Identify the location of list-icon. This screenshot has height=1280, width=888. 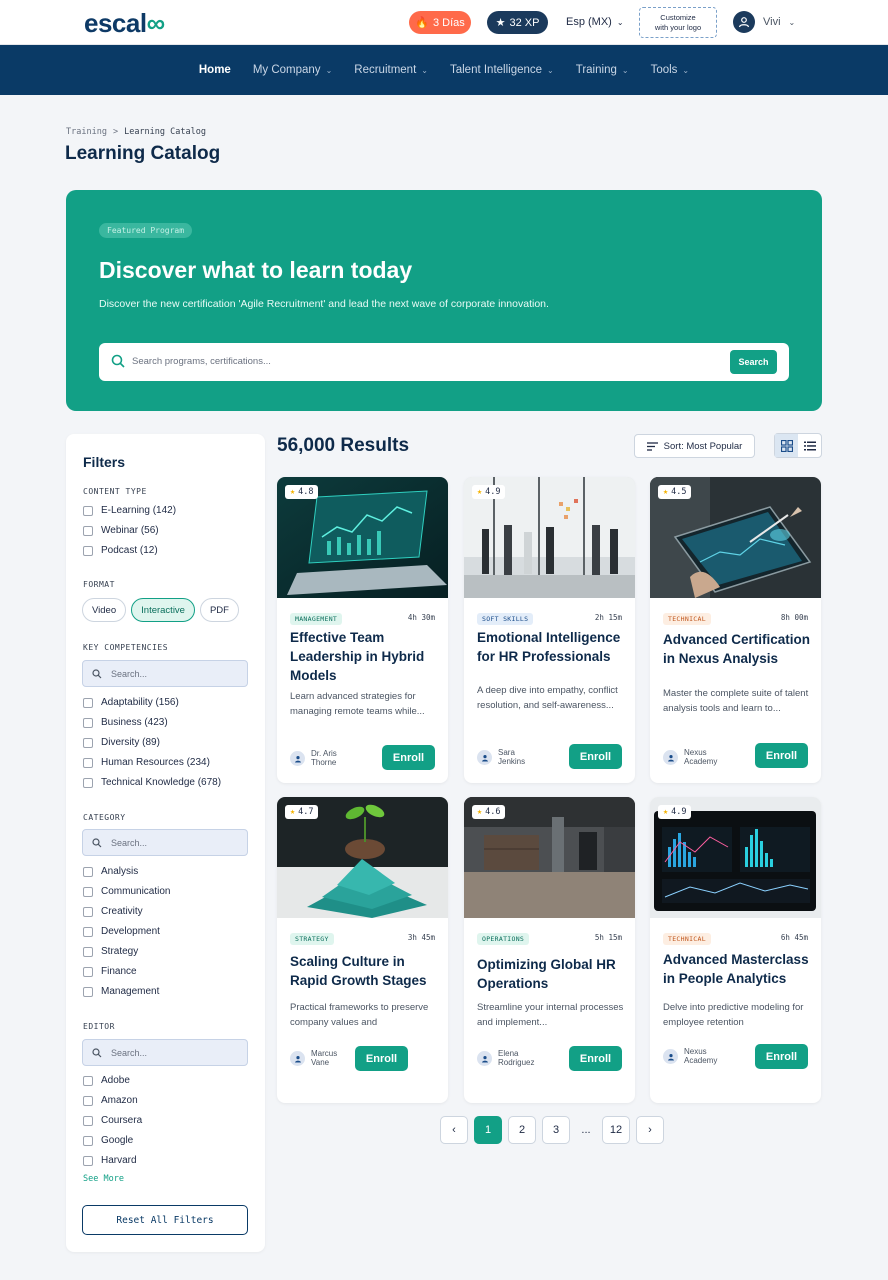
(809, 445).